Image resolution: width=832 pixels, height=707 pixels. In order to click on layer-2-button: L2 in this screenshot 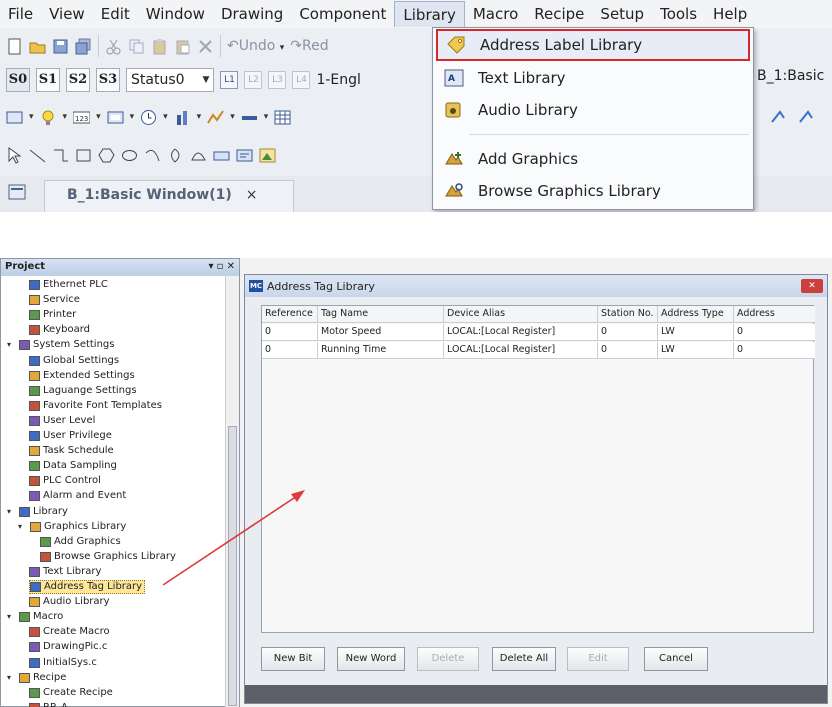, I will do `click(253, 80)`.